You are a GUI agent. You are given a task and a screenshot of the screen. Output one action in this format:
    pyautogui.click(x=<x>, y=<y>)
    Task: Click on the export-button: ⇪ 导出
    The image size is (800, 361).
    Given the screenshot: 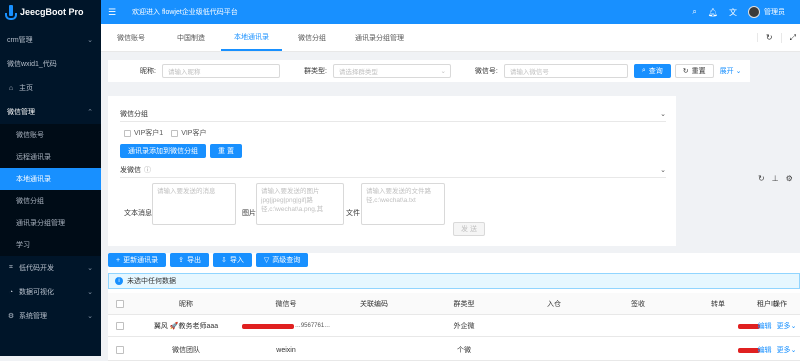 What is the action you would take?
    pyautogui.click(x=189, y=260)
    